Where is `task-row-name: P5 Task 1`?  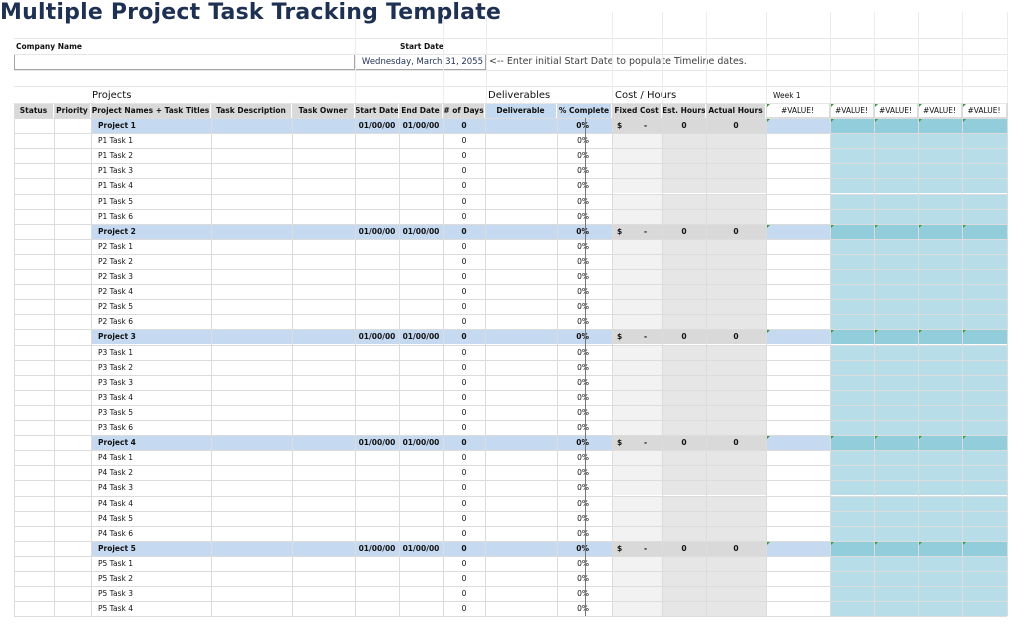
task-row-name: P5 Task 1 is located at coordinates (154, 563).